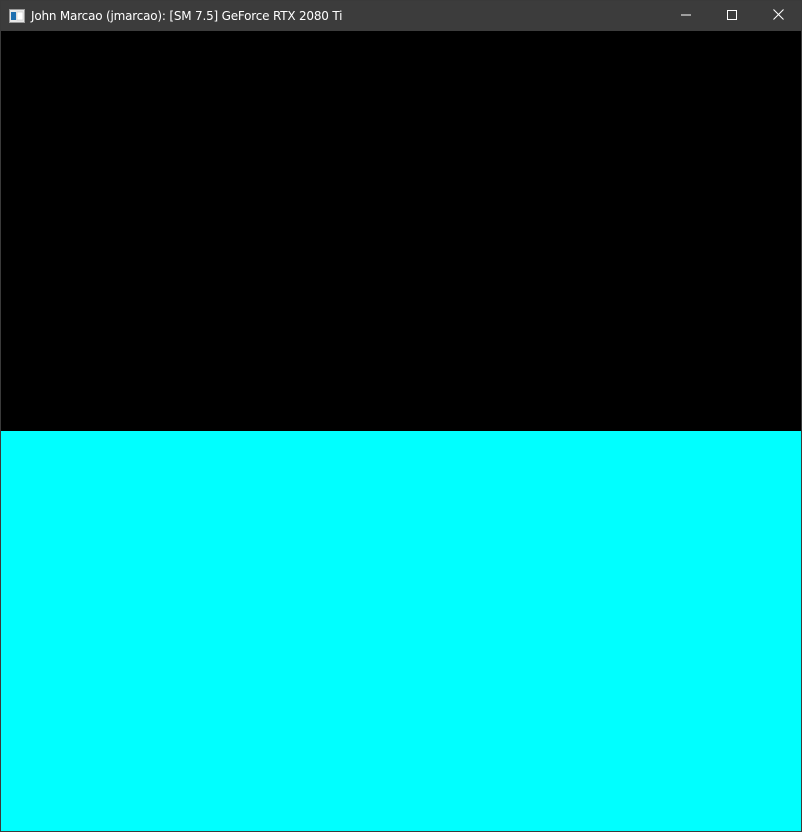 The height and width of the screenshot is (832, 802). I want to click on application-window-icon, so click(17, 16).